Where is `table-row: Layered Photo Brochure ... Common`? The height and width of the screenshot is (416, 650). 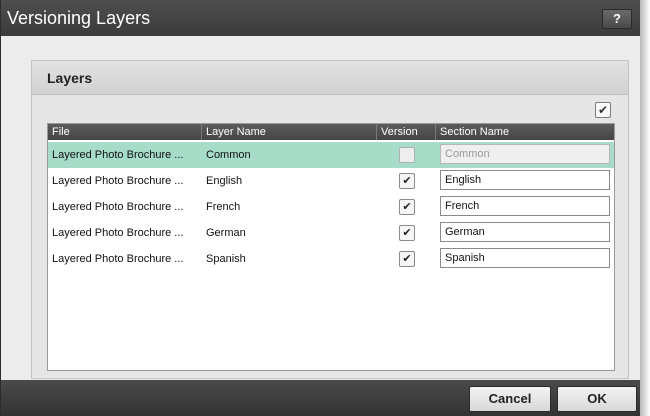 table-row: Layered Photo Brochure ... Common is located at coordinates (331, 155).